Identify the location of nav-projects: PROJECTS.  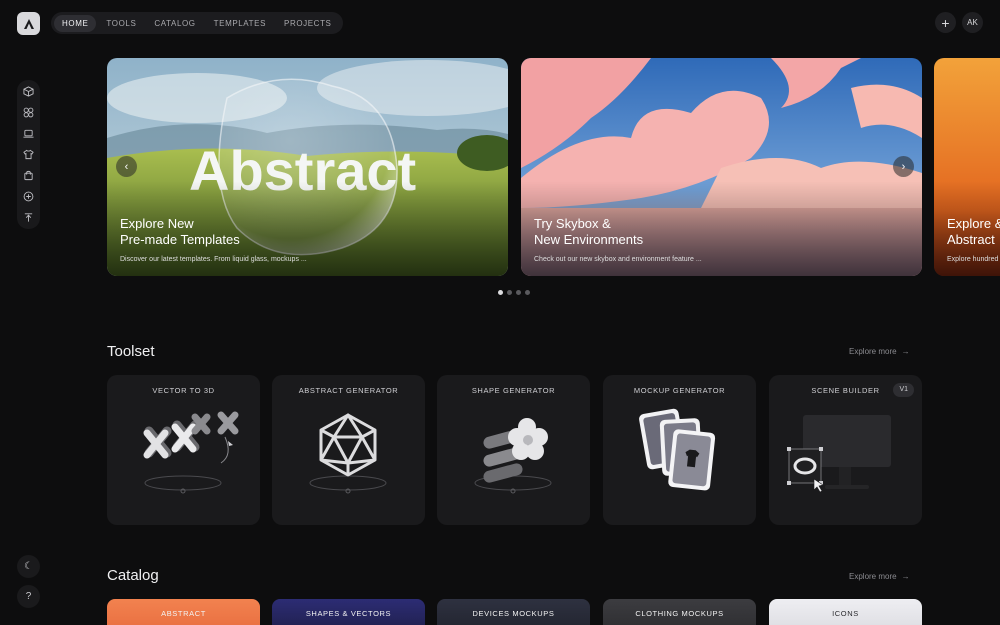
(307, 23).